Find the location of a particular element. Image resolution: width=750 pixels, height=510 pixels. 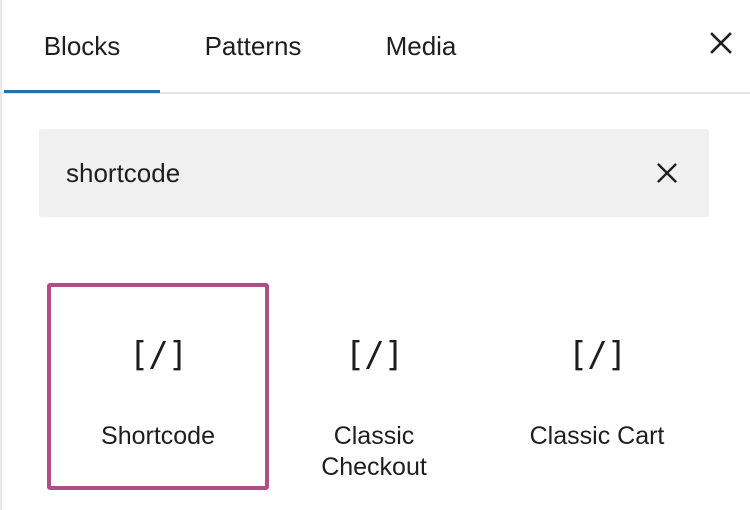

tab-blocks: Blocks is located at coordinates (82, 46).